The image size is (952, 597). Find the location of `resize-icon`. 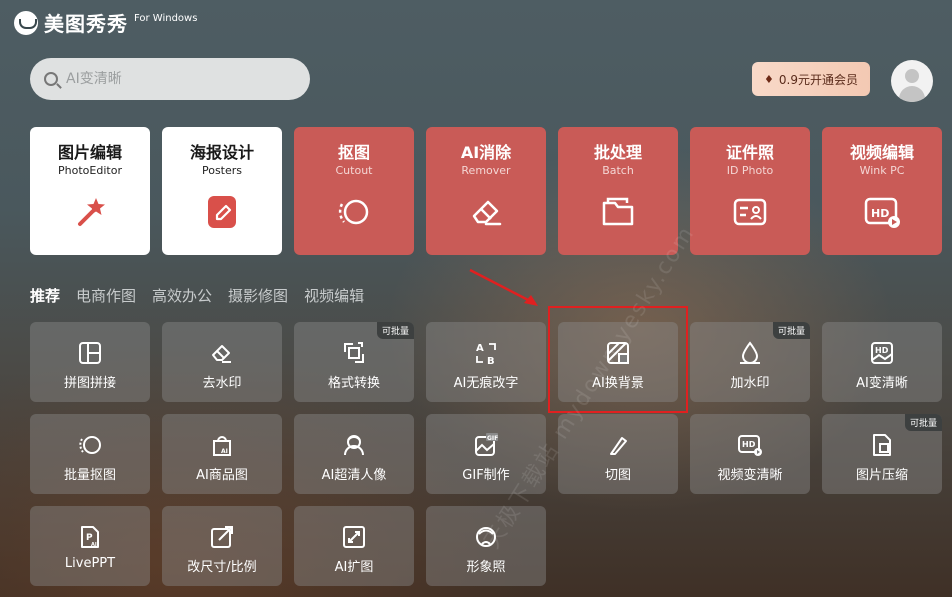

resize-icon is located at coordinates (222, 537).